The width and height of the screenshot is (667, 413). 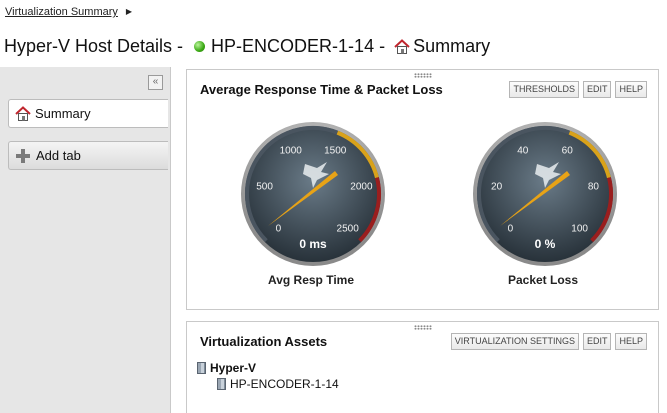 I want to click on gauge-reading: 0 %, so click(x=545, y=244).